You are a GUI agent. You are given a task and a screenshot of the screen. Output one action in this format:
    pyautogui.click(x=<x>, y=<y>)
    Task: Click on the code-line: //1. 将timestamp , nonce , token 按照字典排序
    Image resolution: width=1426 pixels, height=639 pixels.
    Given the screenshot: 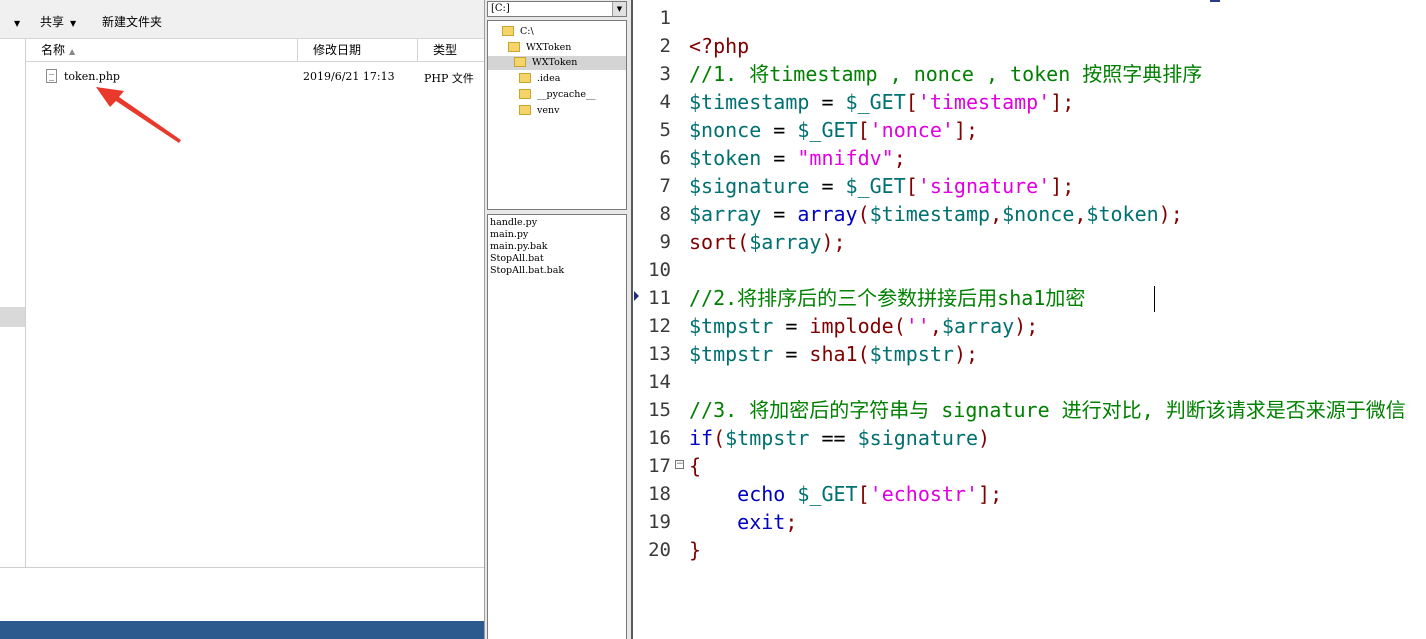 What is the action you would take?
    pyautogui.click(x=945, y=74)
    